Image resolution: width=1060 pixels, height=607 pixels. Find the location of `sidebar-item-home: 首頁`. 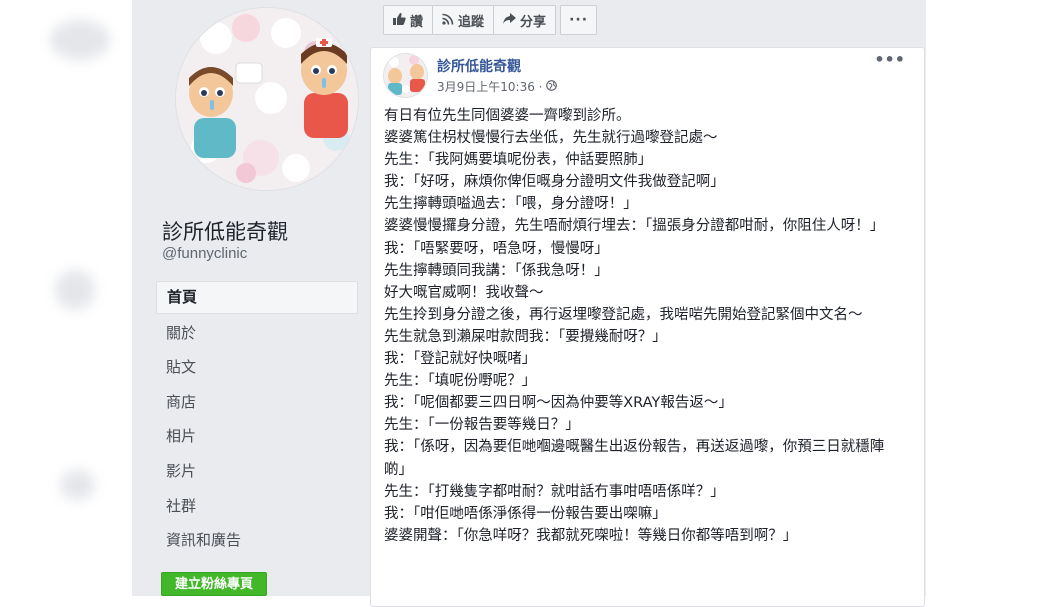

sidebar-item-home: 首頁 is located at coordinates (257, 297).